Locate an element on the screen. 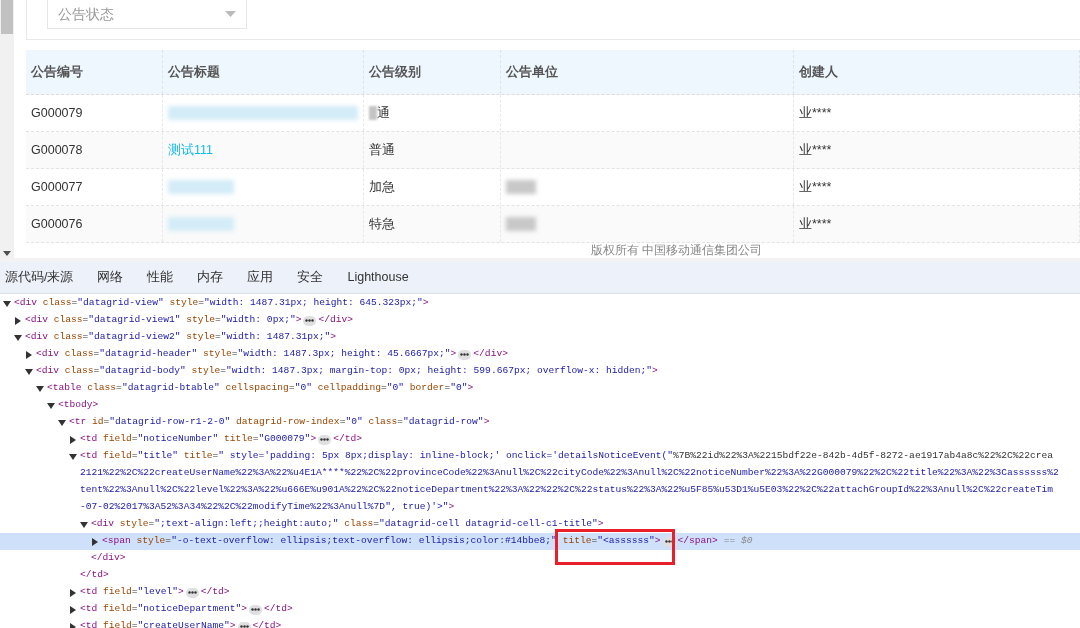 The image size is (1080, 628). code-line: <span style="-o-text-overflow: ellipsis;text-overflow: ellipsis;color:#14bbe8;" title="<assssss"> is located at coordinates (381, 541).